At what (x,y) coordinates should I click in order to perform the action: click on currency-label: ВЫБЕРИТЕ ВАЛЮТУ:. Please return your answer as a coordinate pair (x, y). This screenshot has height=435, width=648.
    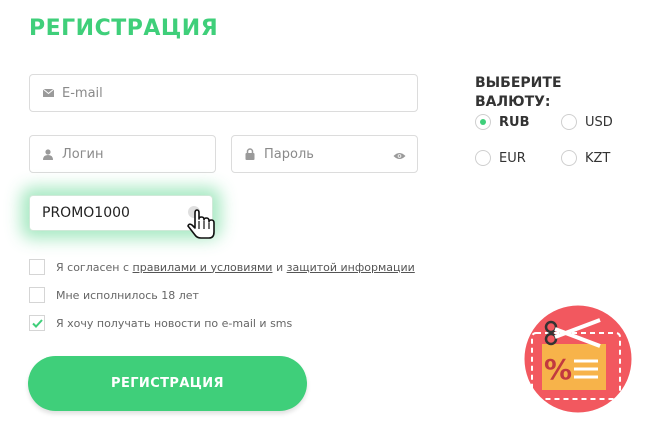
    Looking at the image, I should click on (518, 93).